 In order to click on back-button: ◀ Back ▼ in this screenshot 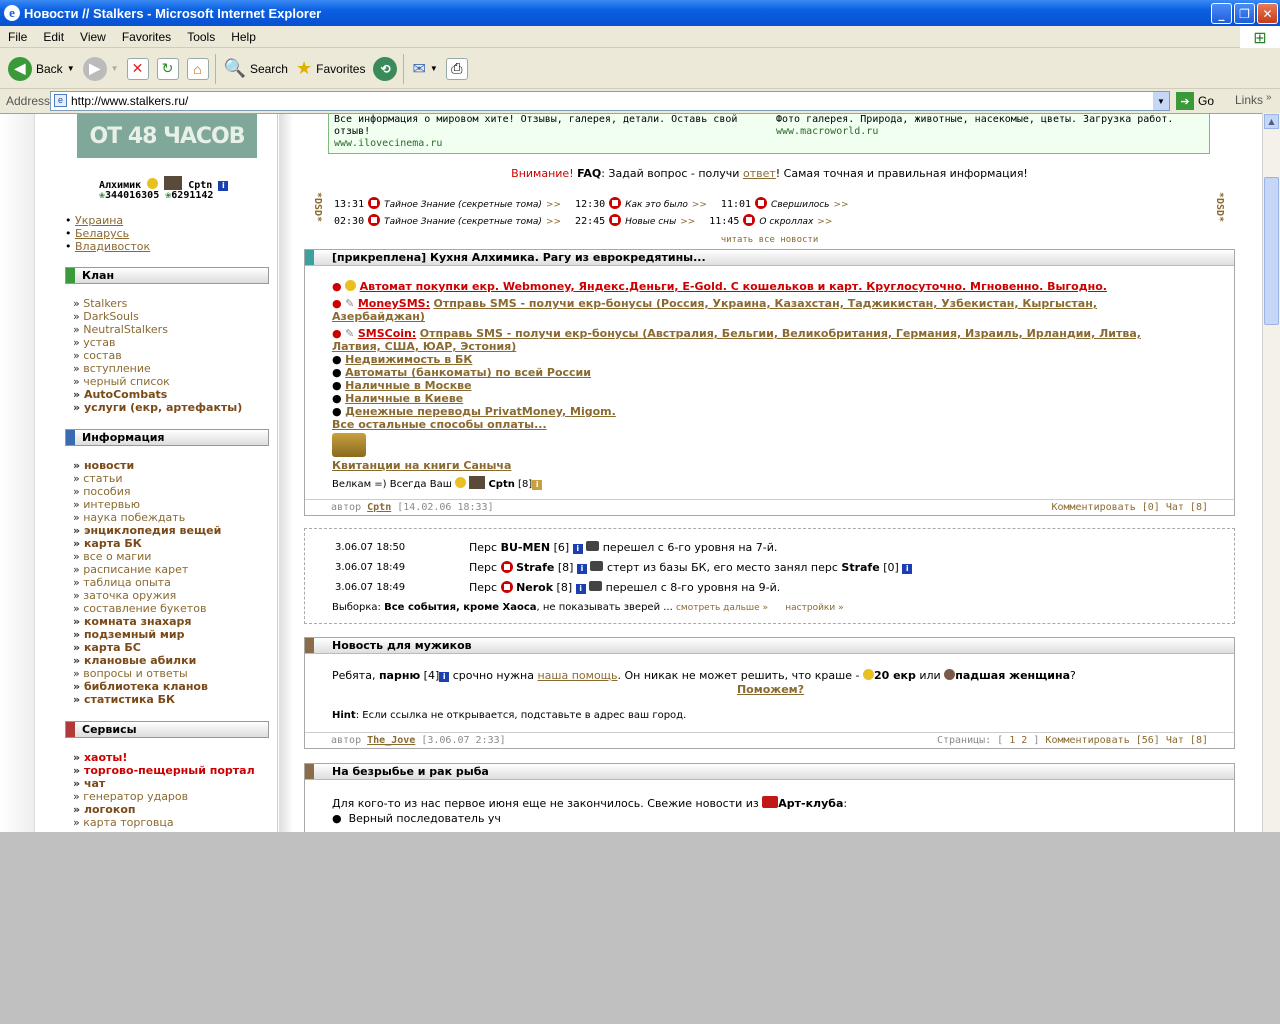, I will do `click(41, 68)`.